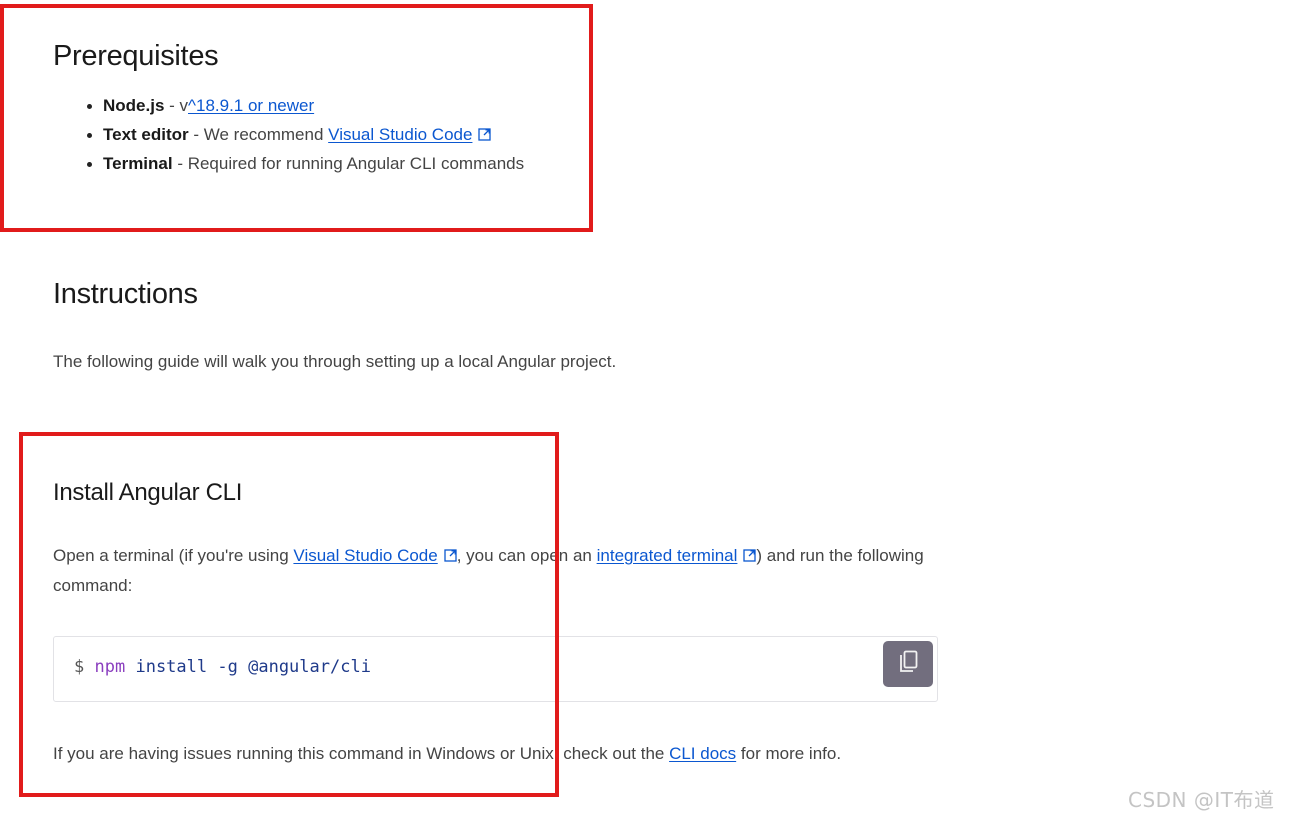  I want to click on code-line: $ npm install -g @angular/cli, so click(222, 667).